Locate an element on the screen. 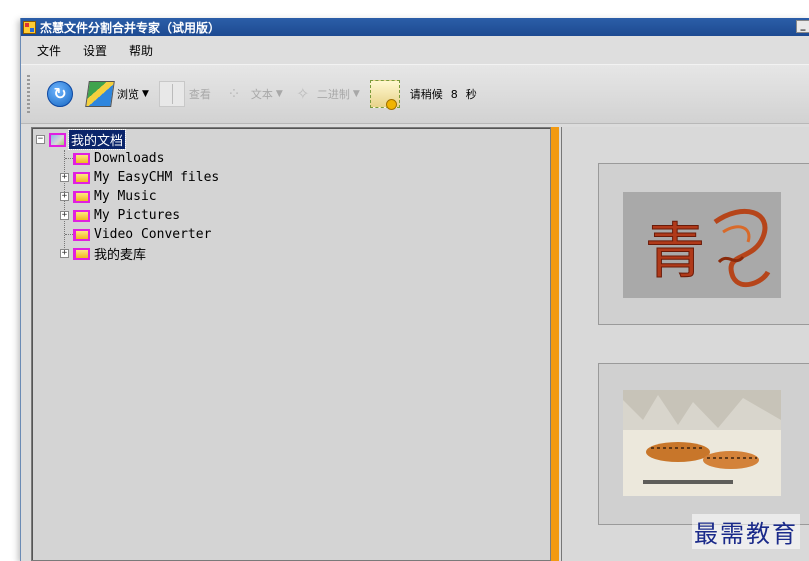 Image resolution: width=809 pixels, height=561 pixels. menu-file: 文件 is located at coordinates (49, 50).